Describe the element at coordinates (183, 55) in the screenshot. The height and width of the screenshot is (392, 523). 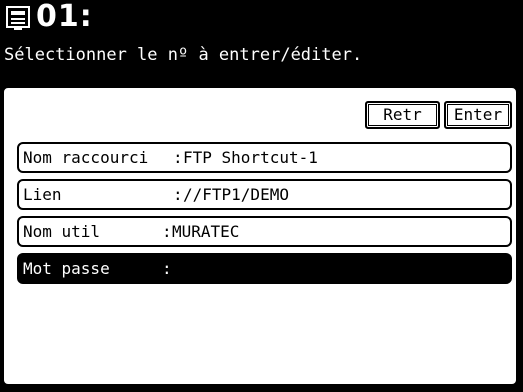
I see `instruction-text: Sélectionner le nº à entrer/éditer.` at that location.